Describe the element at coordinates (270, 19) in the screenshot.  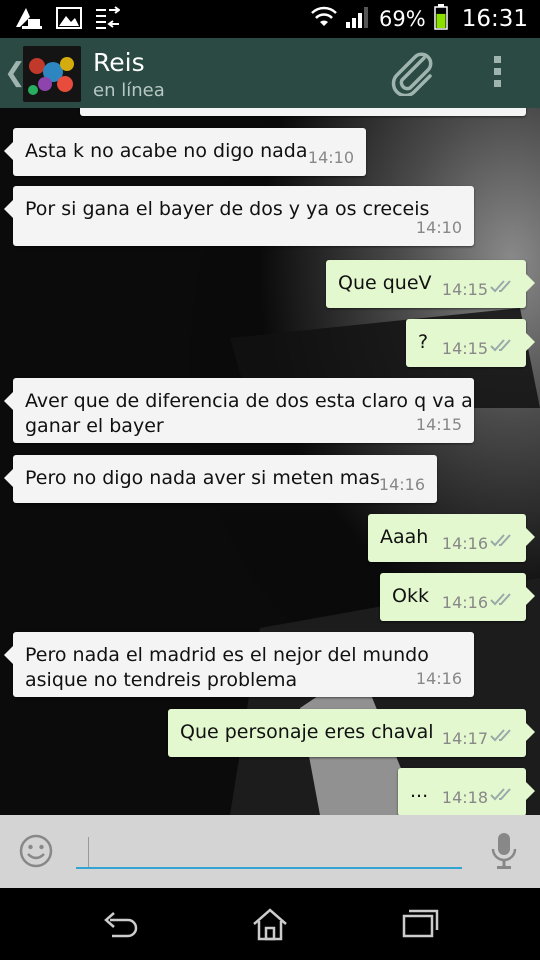
I see `status-bar: 69% 16:31` at that location.